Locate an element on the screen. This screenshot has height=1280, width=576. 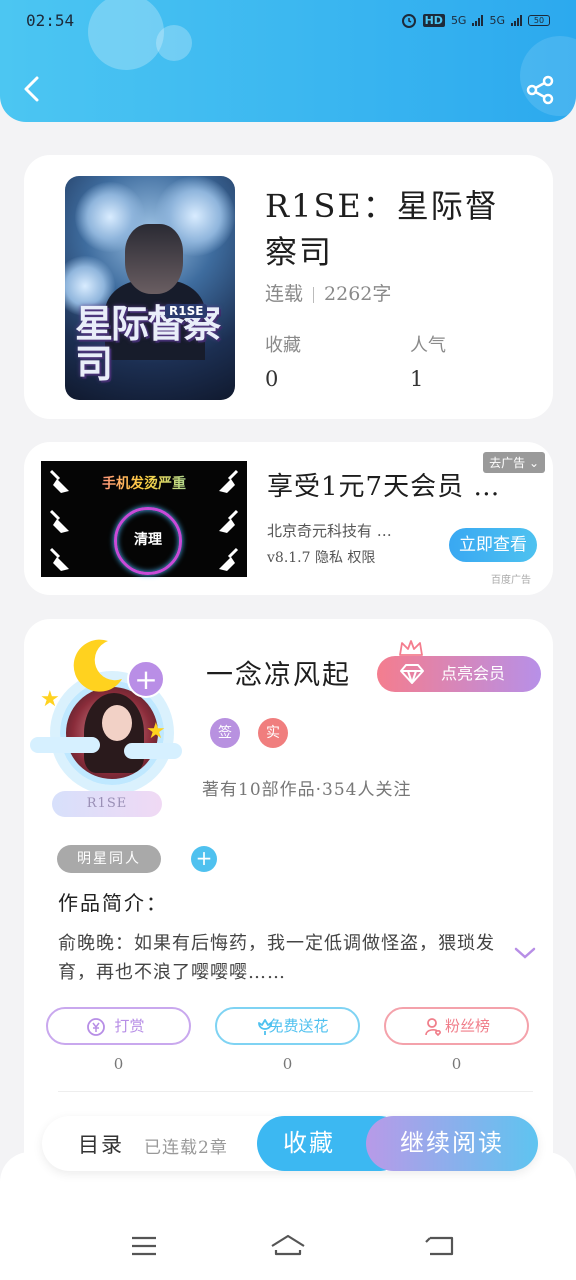
reward-count: 0 is located at coordinates (118, 1064).